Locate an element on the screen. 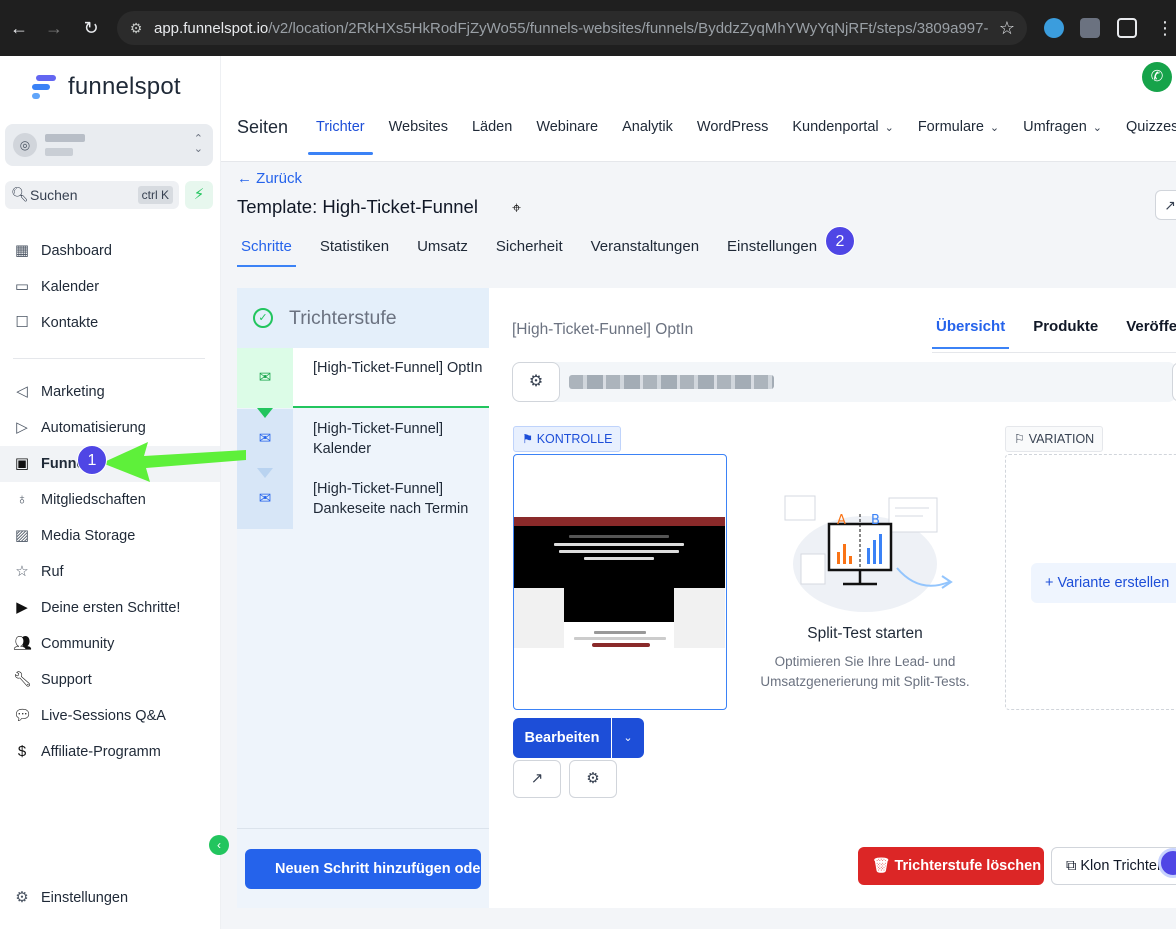  tab-produkte: Produkte is located at coordinates (1065, 333).